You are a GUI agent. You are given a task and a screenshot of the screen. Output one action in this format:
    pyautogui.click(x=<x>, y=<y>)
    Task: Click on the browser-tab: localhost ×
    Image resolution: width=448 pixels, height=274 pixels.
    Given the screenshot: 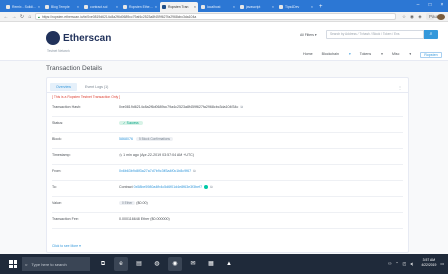 What is the action you would take?
    pyautogui.click(x=218, y=7)
    